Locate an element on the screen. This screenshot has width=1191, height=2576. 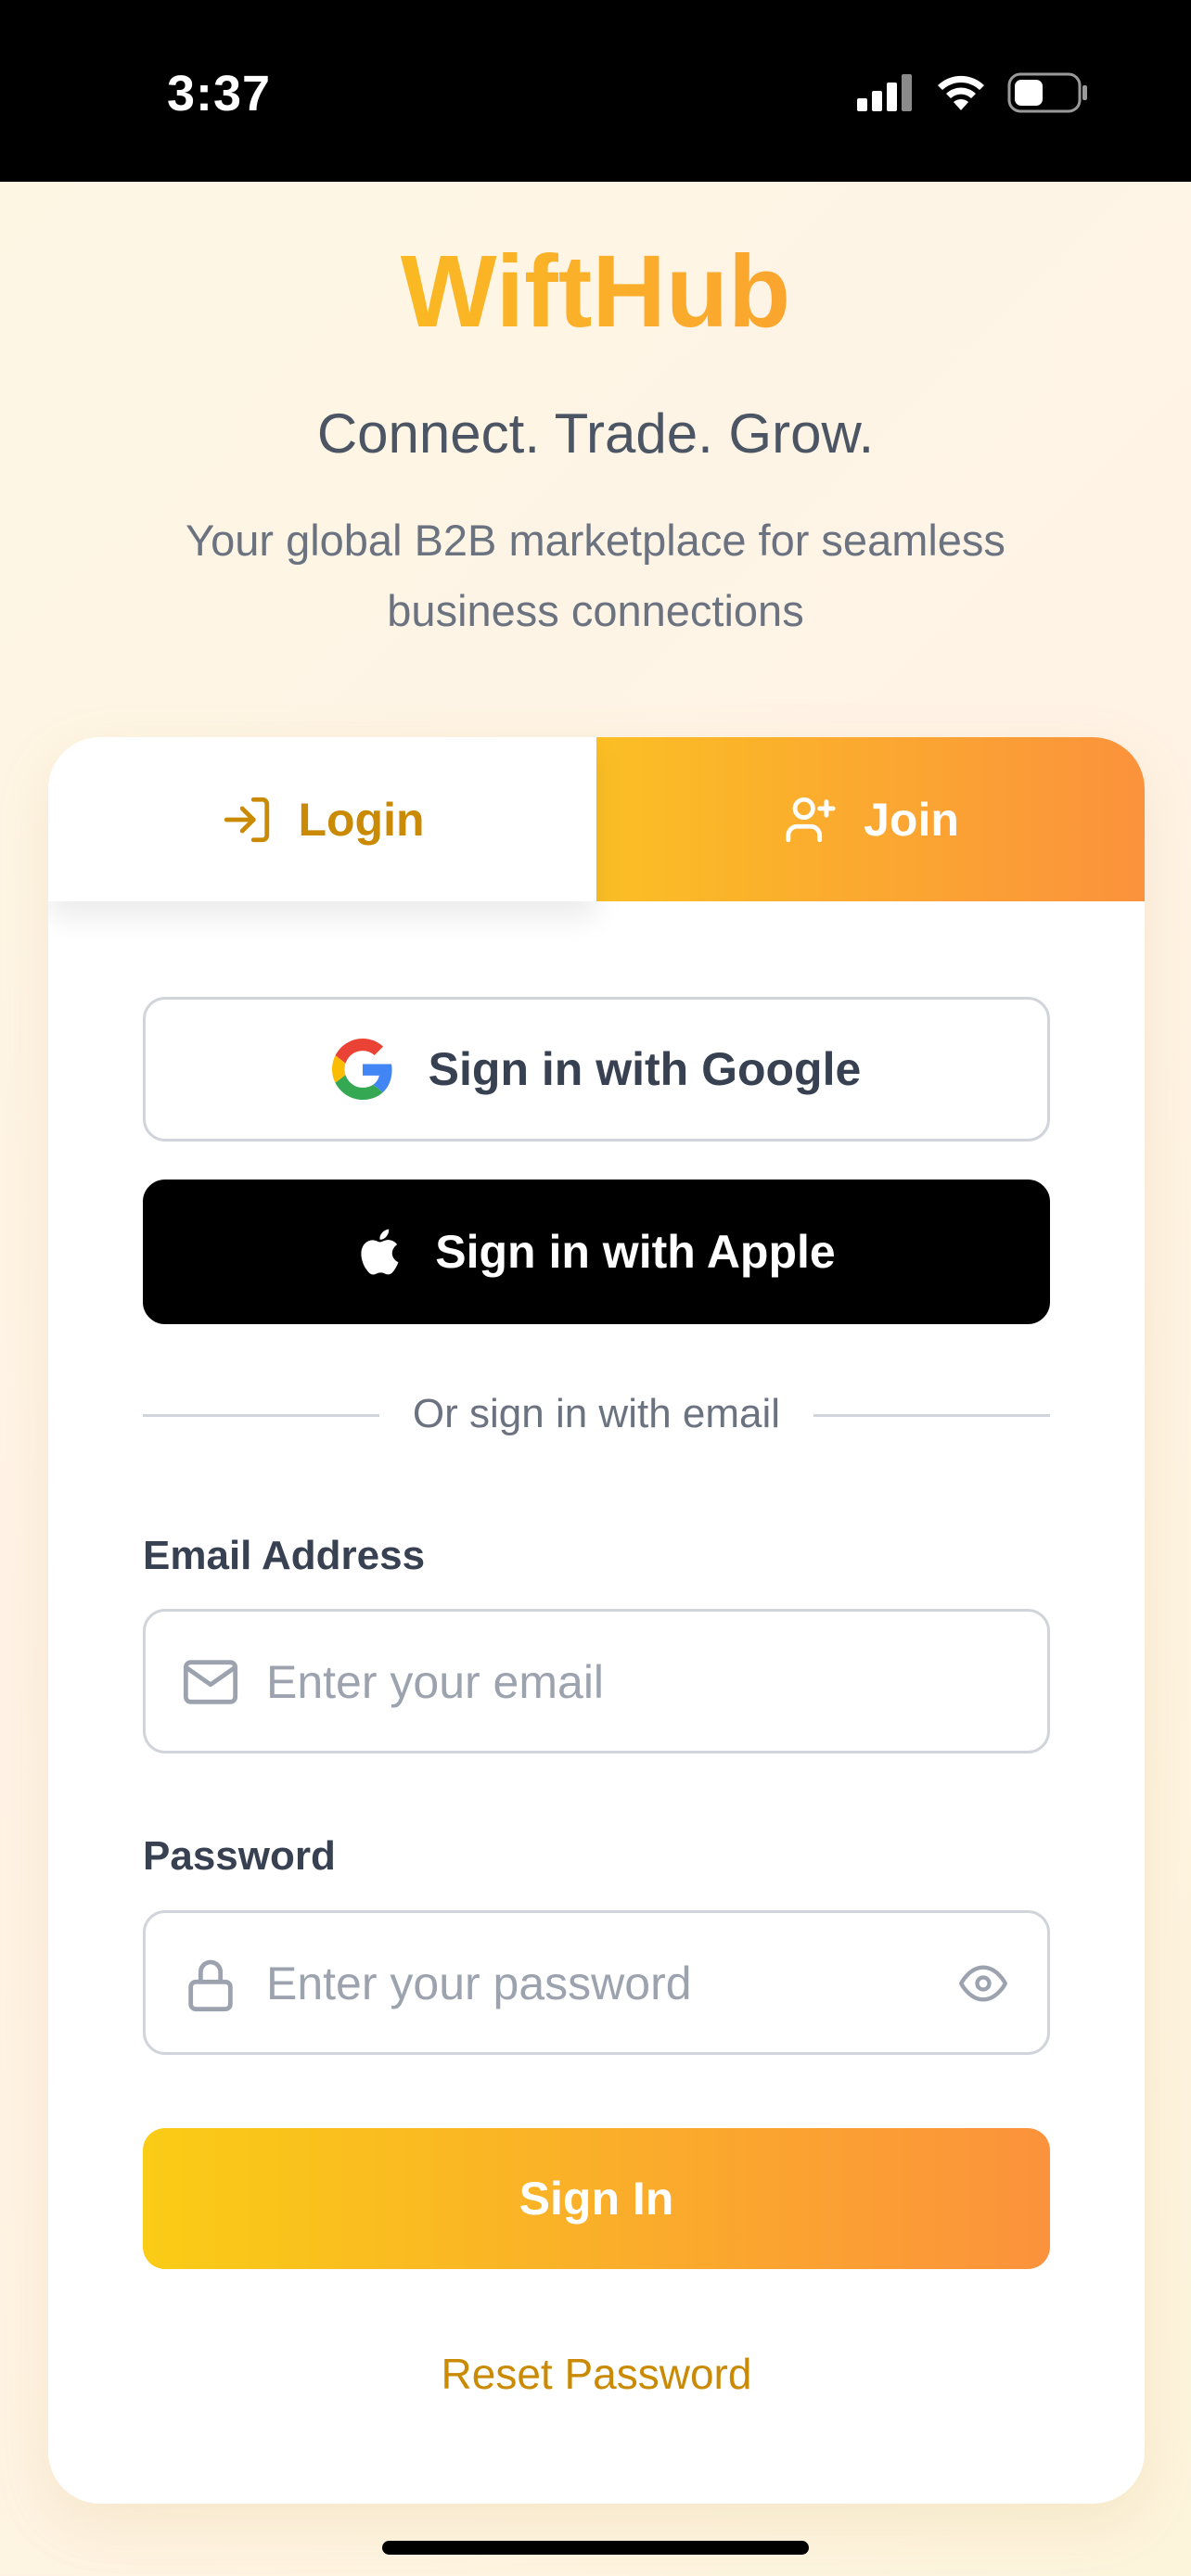
google-sign-in-button: Sign in with Google is located at coordinates (597, 1069).